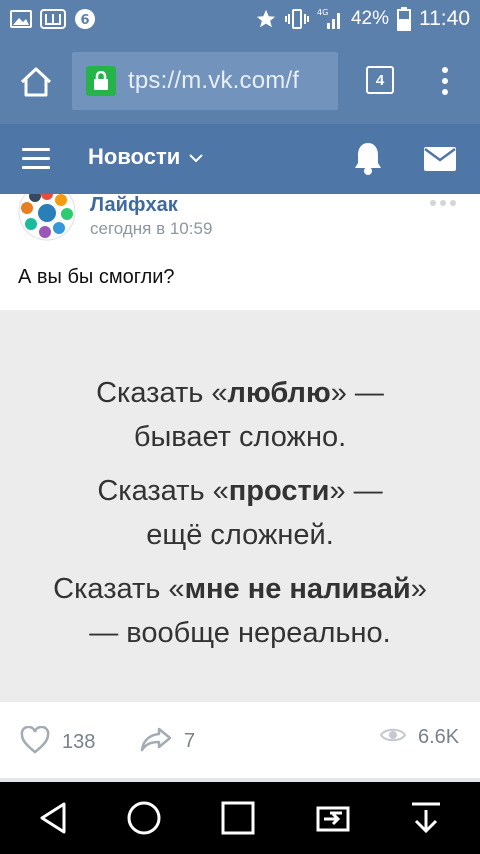 Image resolution: width=480 pixels, height=854 pixels. I want to click on quote-line: Сказать «прости» —, so click(240, 491).